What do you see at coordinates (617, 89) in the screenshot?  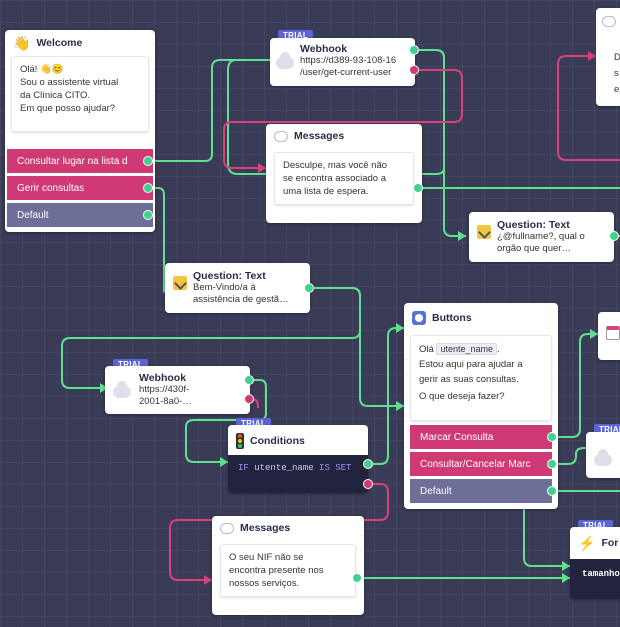 I see `partial-message-line: e` at bounding box center [617, 89].